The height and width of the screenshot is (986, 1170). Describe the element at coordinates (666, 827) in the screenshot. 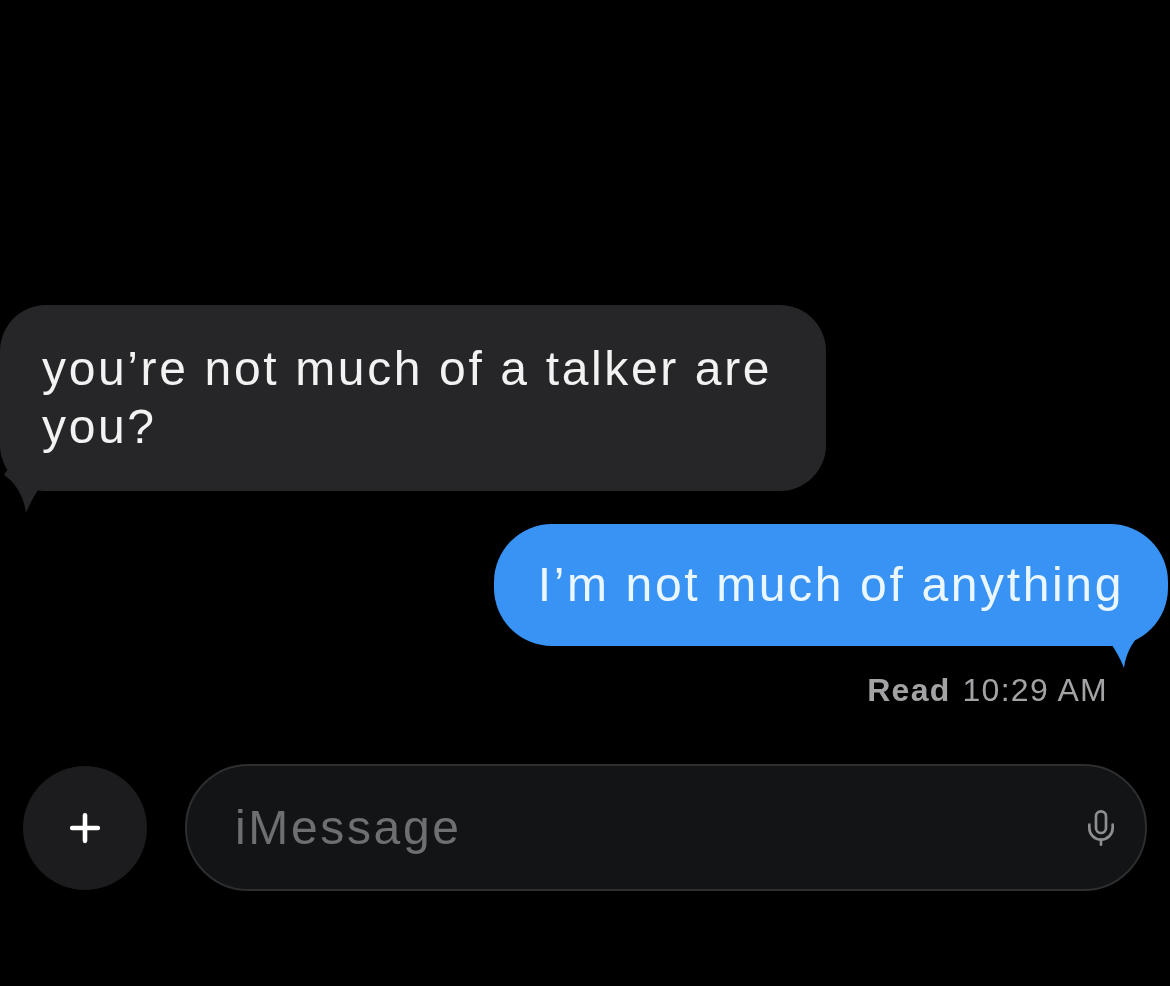

I see `message-input: iMessage` at that location.